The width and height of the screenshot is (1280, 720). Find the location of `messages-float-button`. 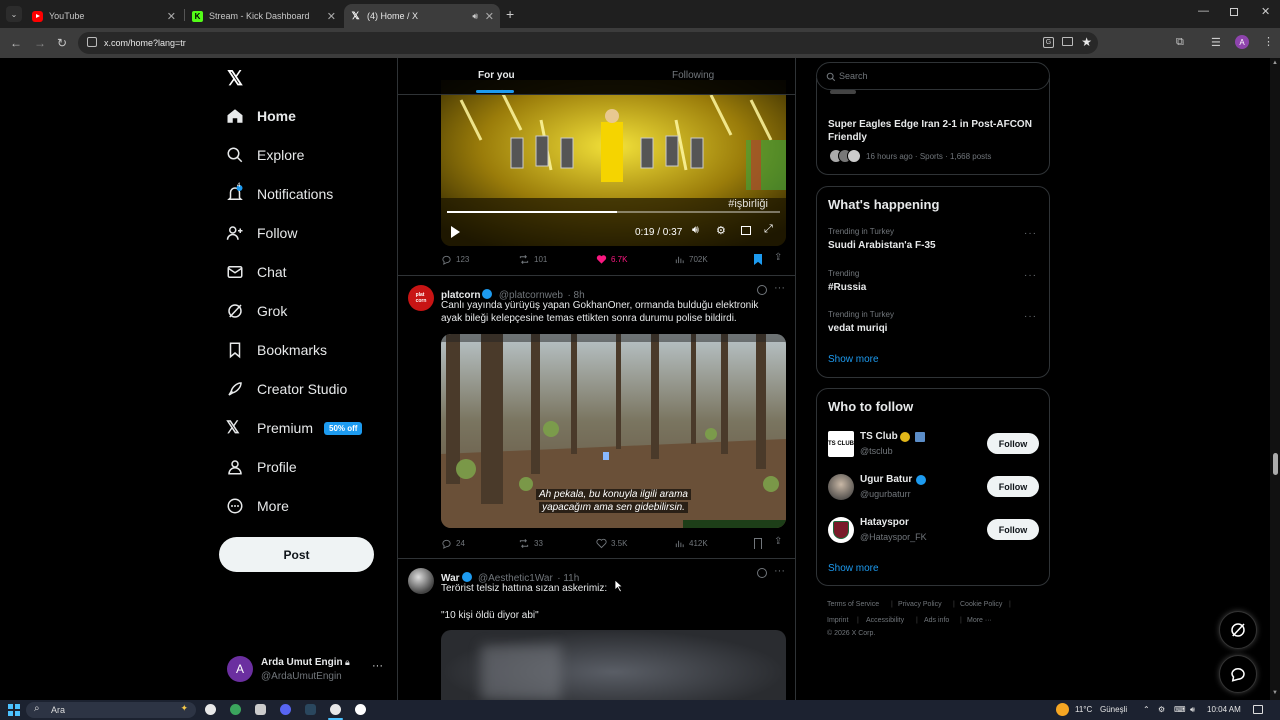

messages-float-button is located at coordinates (1238, 674).